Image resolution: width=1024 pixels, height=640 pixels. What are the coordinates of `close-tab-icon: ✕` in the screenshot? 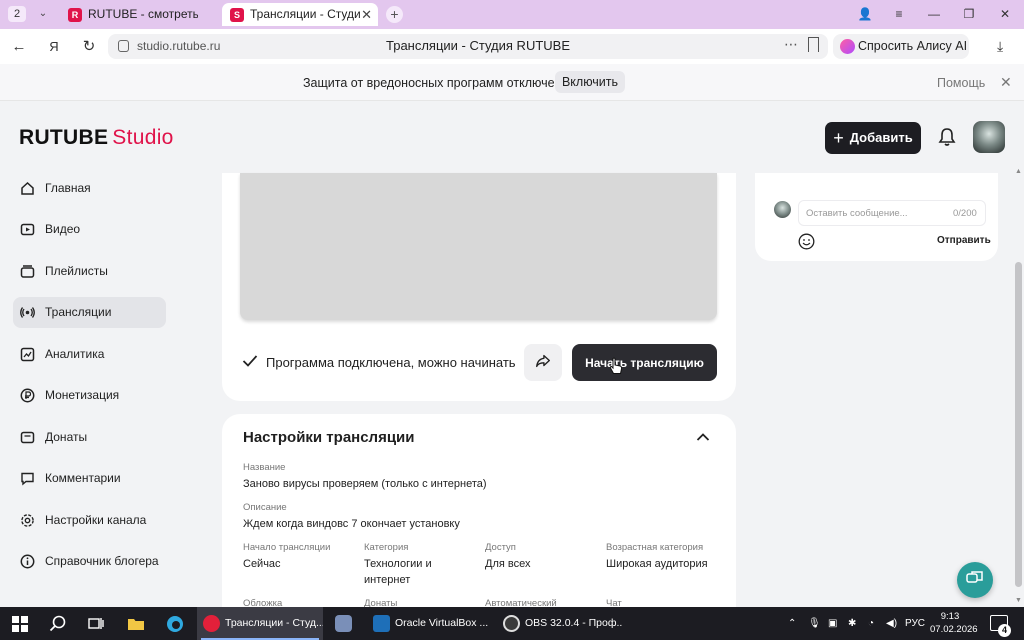 It's located at (366, 14).